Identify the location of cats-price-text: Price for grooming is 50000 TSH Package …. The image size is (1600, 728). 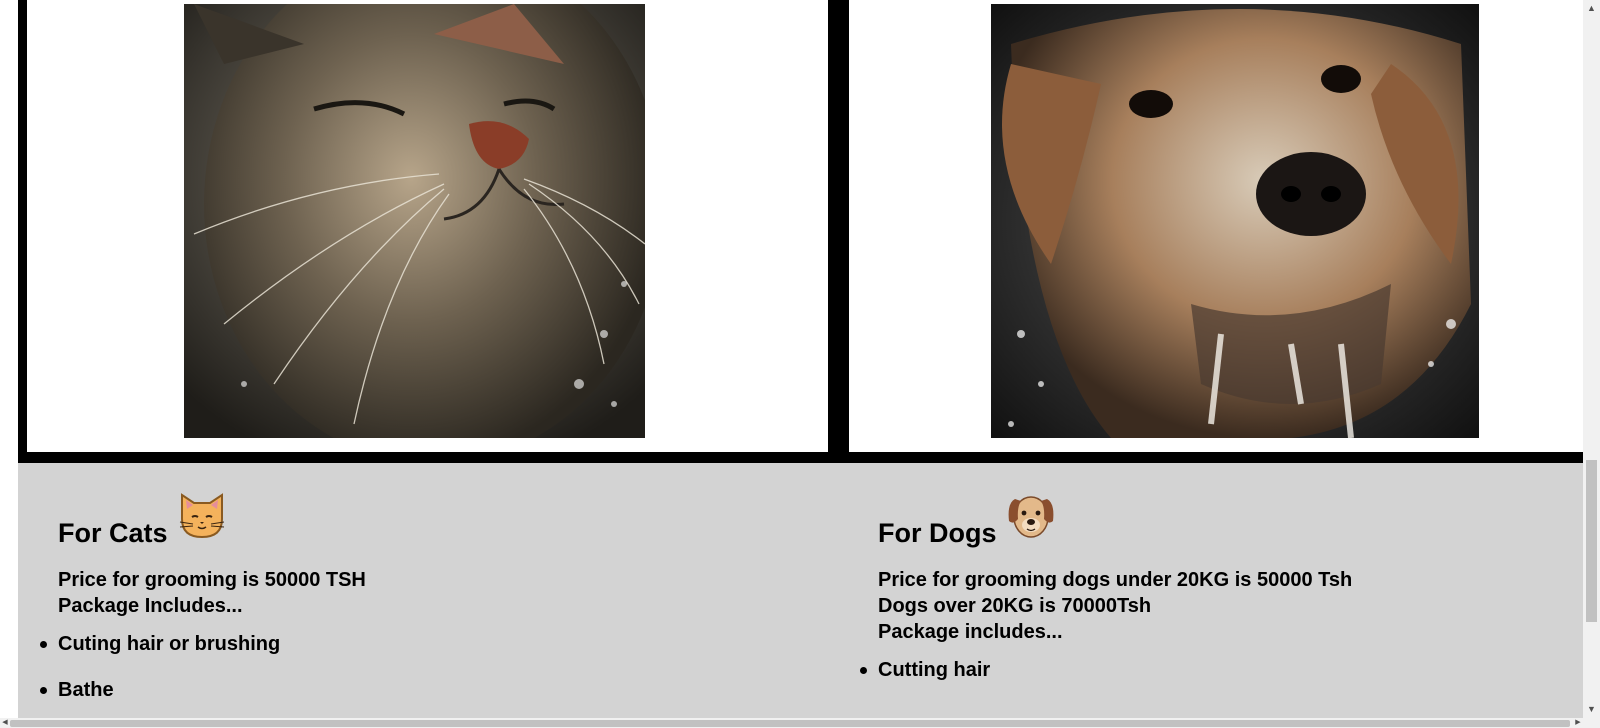
(438, 593).